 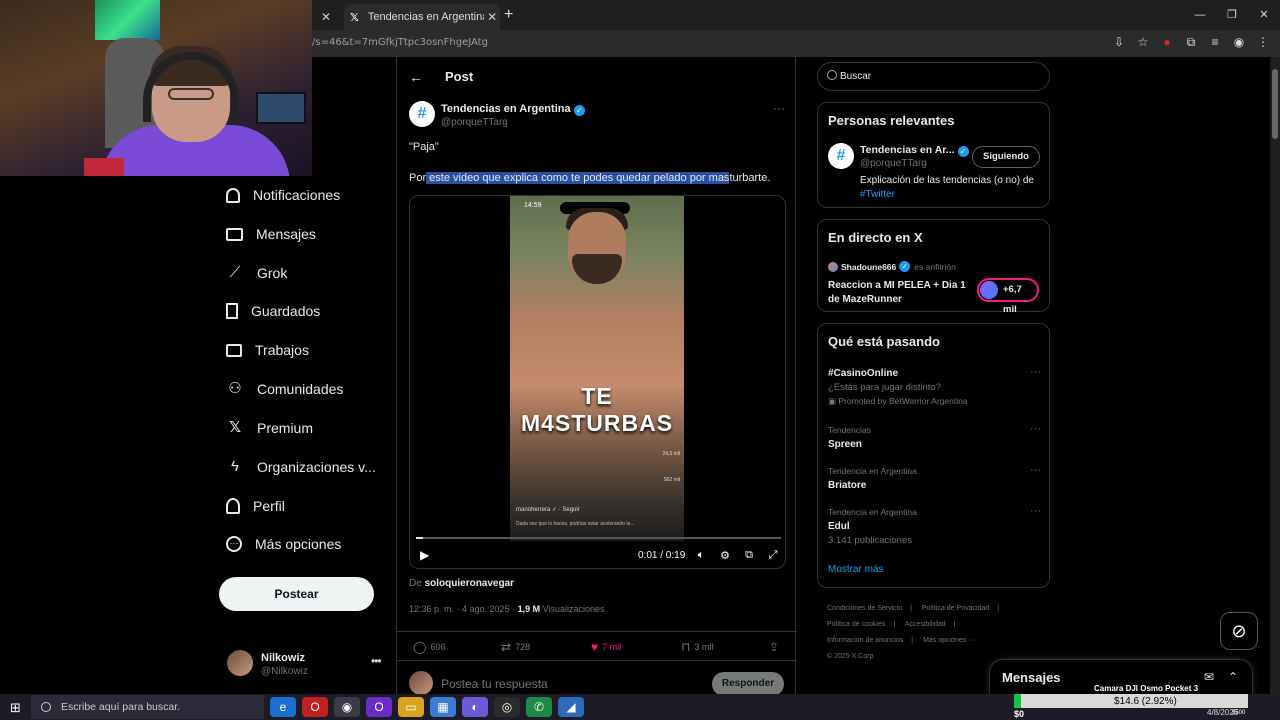 What do you see at coordinates (864, 608) in the screenshot?
I see `footer-link: Condiciones de Servicio` at bounding box center [864, 608].